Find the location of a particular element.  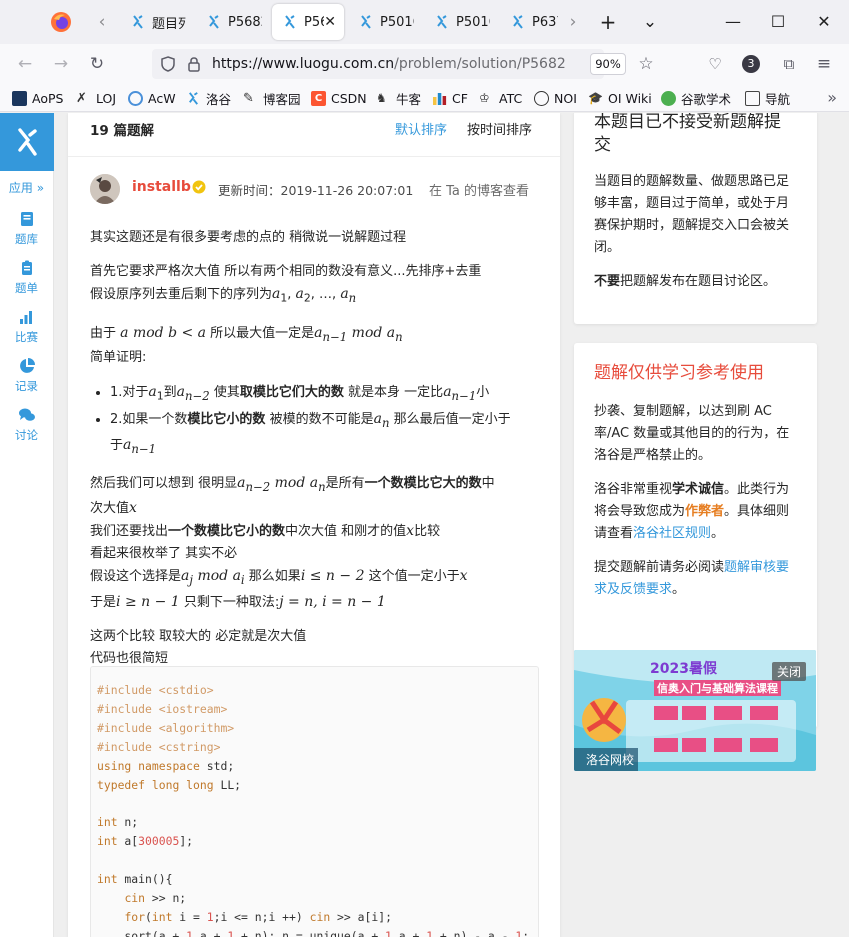

list-item: 2.如果一个数模比它小的数 被模的数不可能是an 那么最后值一定小于于an−1 is located at coordinates (325, 434).